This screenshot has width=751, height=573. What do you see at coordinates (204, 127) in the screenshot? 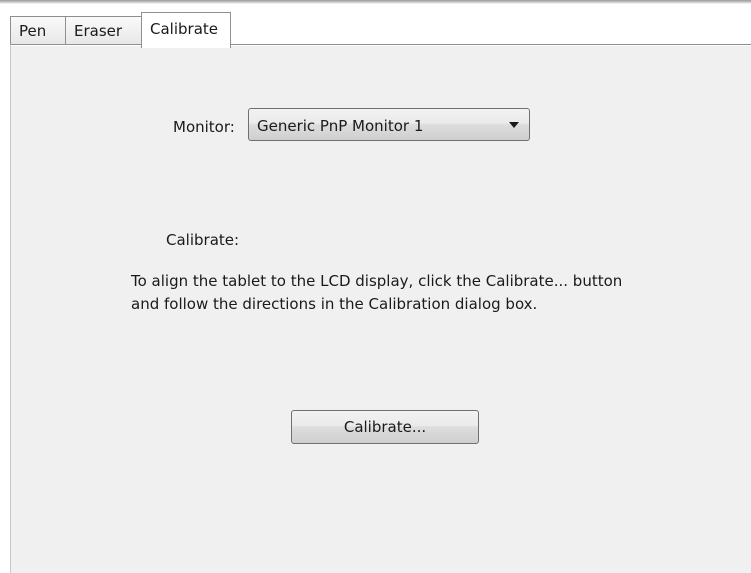
I see `monitor-label: Monitor:` at bounding box center [204, 127].